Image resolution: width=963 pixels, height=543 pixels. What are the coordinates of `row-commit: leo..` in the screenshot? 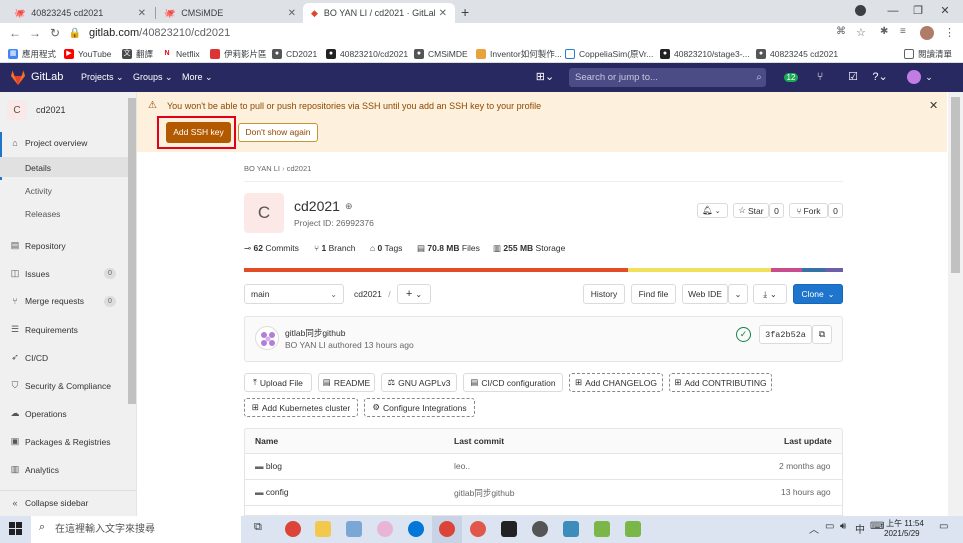 It's located at (462, 466).